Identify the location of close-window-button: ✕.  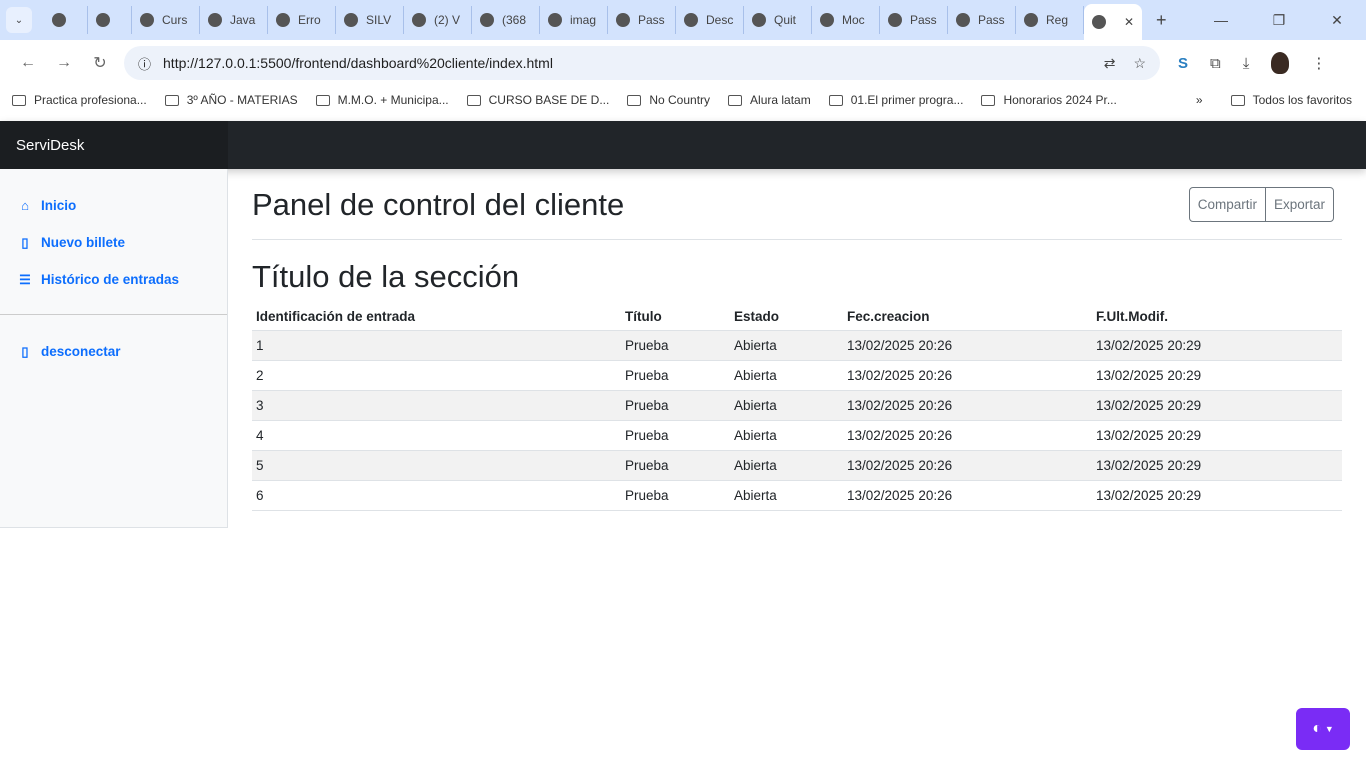
(1337, 20).